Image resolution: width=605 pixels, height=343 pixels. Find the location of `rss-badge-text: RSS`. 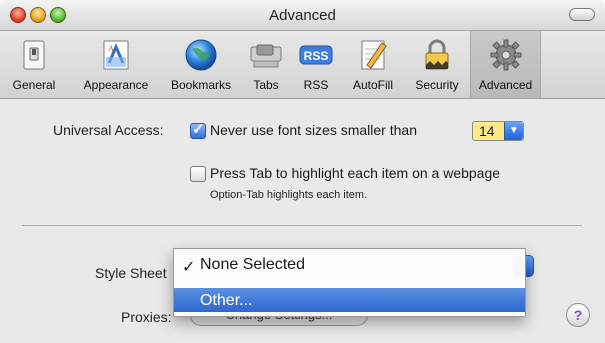

rss-badge-text: RSS is located at coordinates (316, 56).